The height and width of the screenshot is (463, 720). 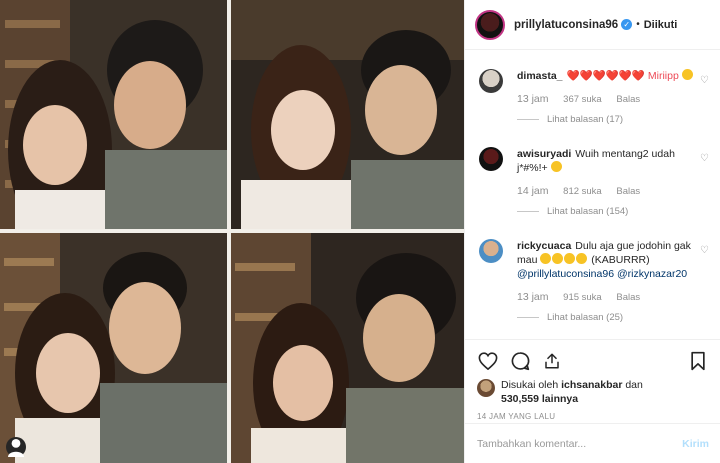 I want to click on likes-count: 530,559, so click(x=520, y=399).